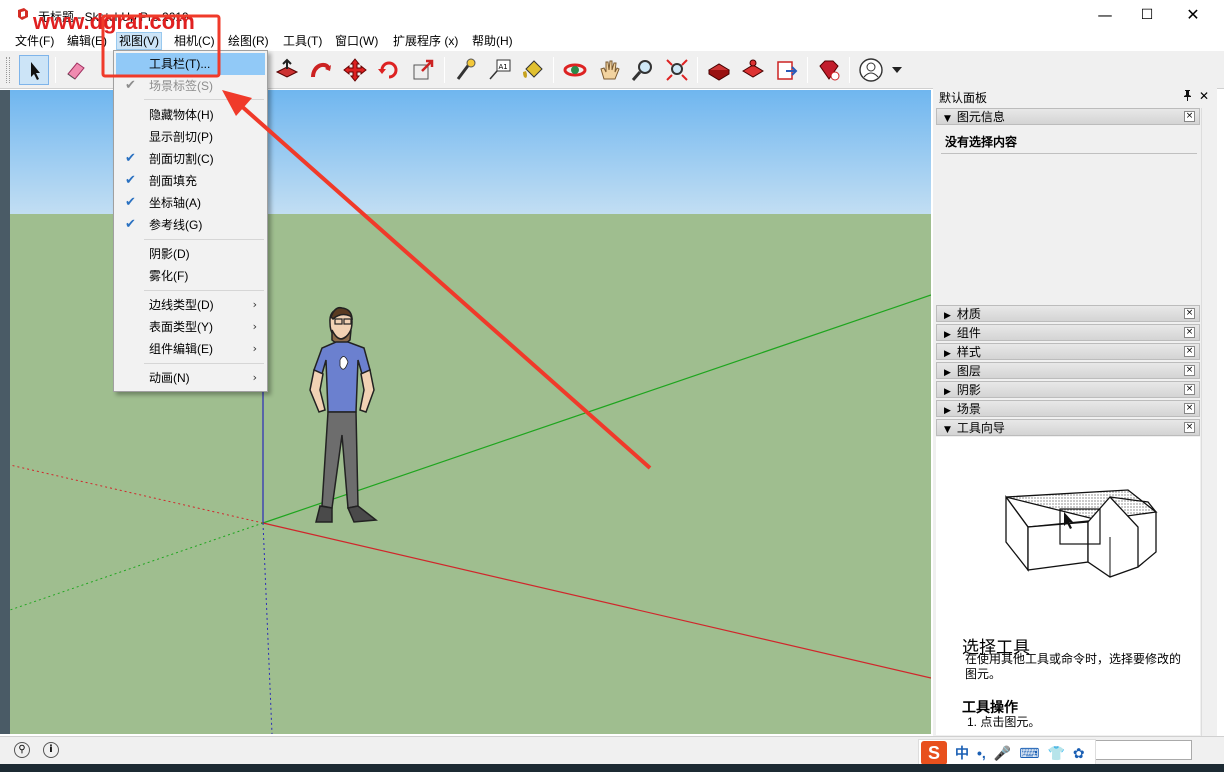  Describe the element at coordinates (947, 119) in the screenshot. I see `expanded-icon: ▼` at that location.